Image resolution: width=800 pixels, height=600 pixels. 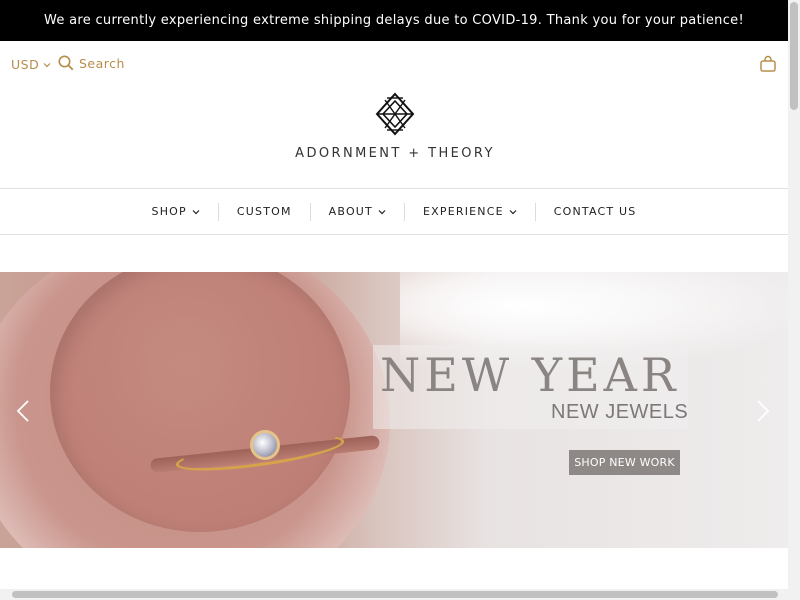 I want to click on vertical-scrollbar, so click(x=794, y=300).